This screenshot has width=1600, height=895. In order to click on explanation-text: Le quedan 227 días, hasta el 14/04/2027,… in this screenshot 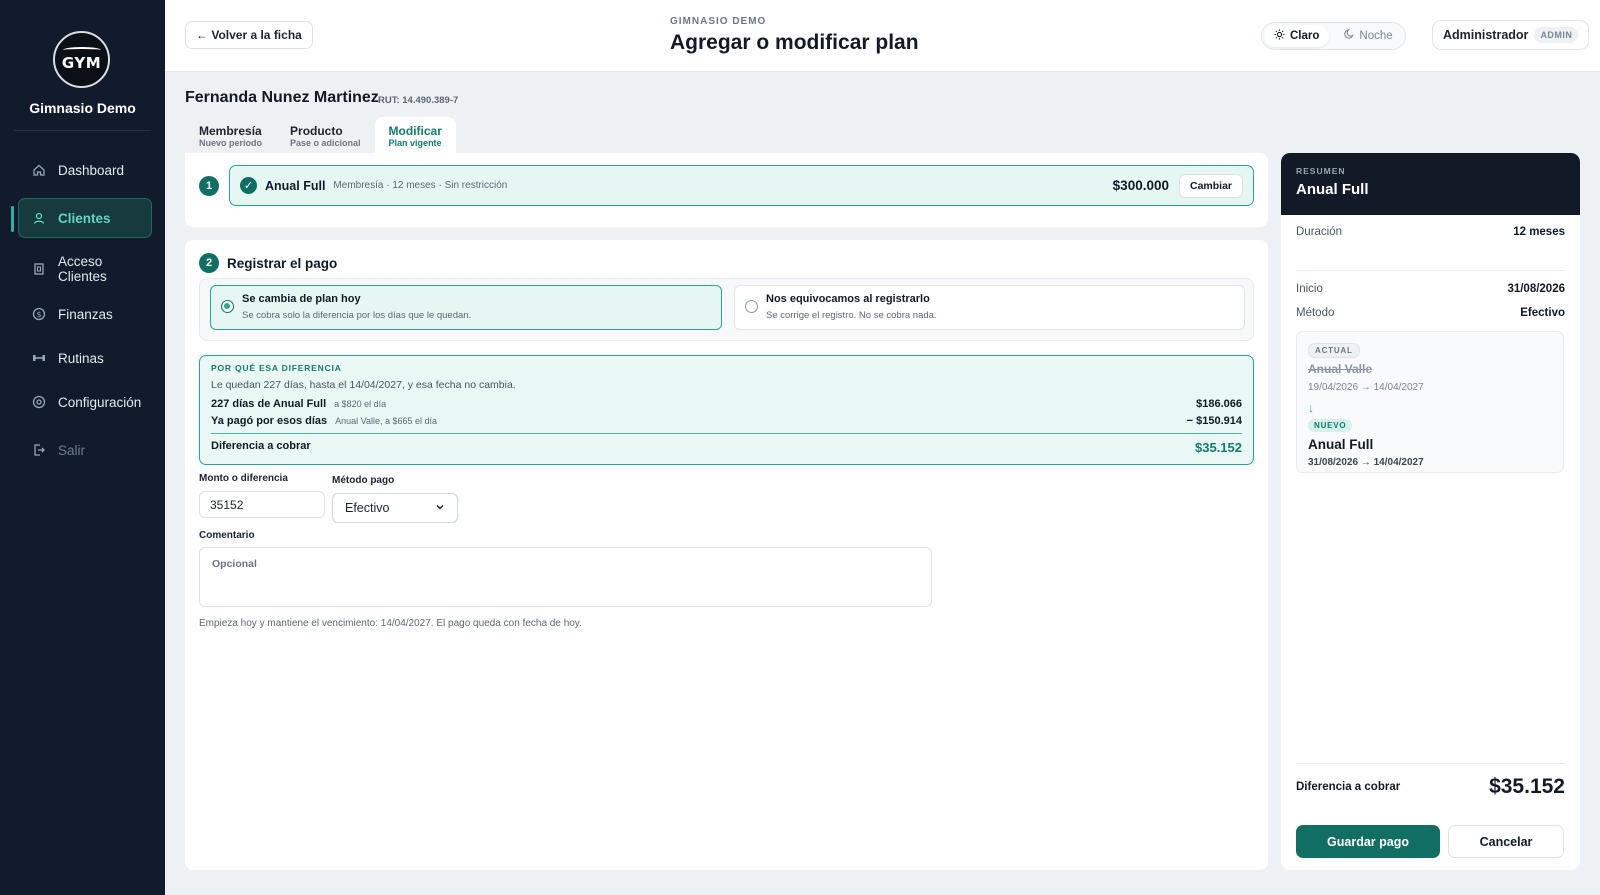, I will do `click(363, 385)`.